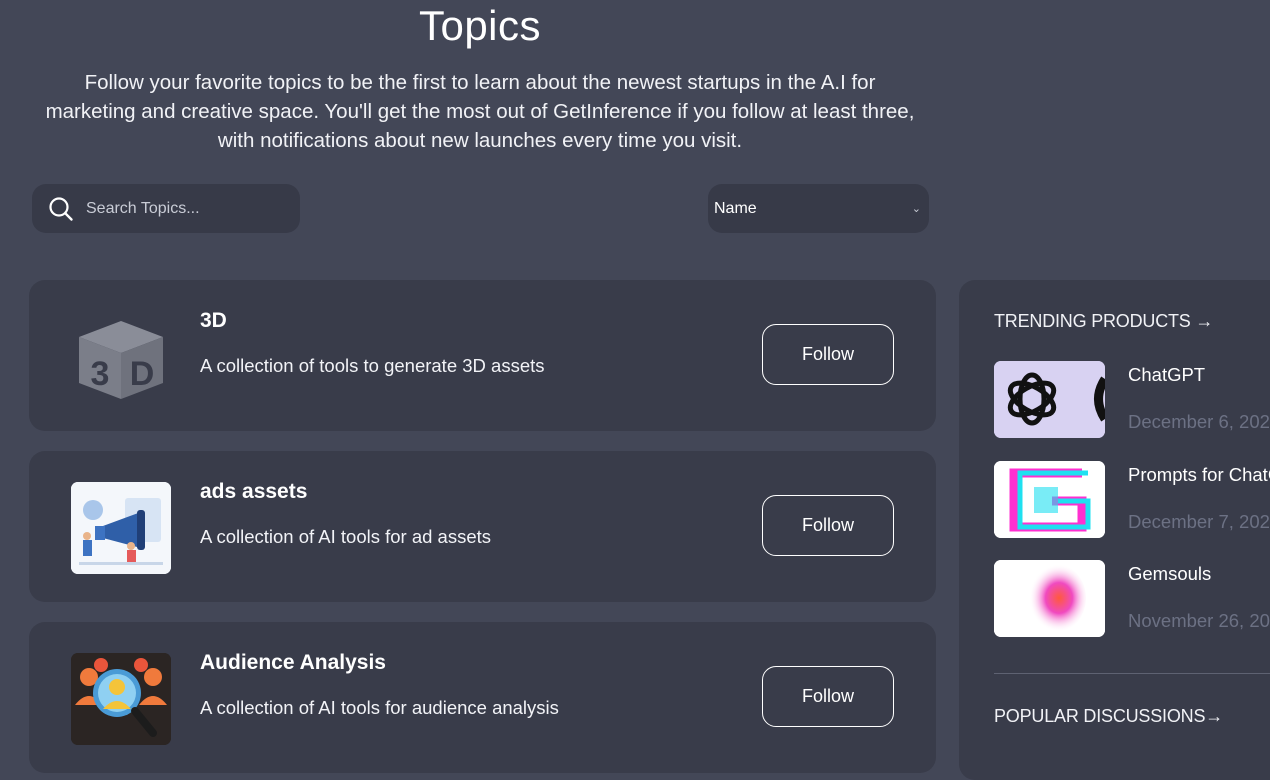 Image resolution: width=1270 pixels, height=780 pixels. Describe the element at coordinates (480, 25) in the screenshot. I see `page-title: Topics` at that location.